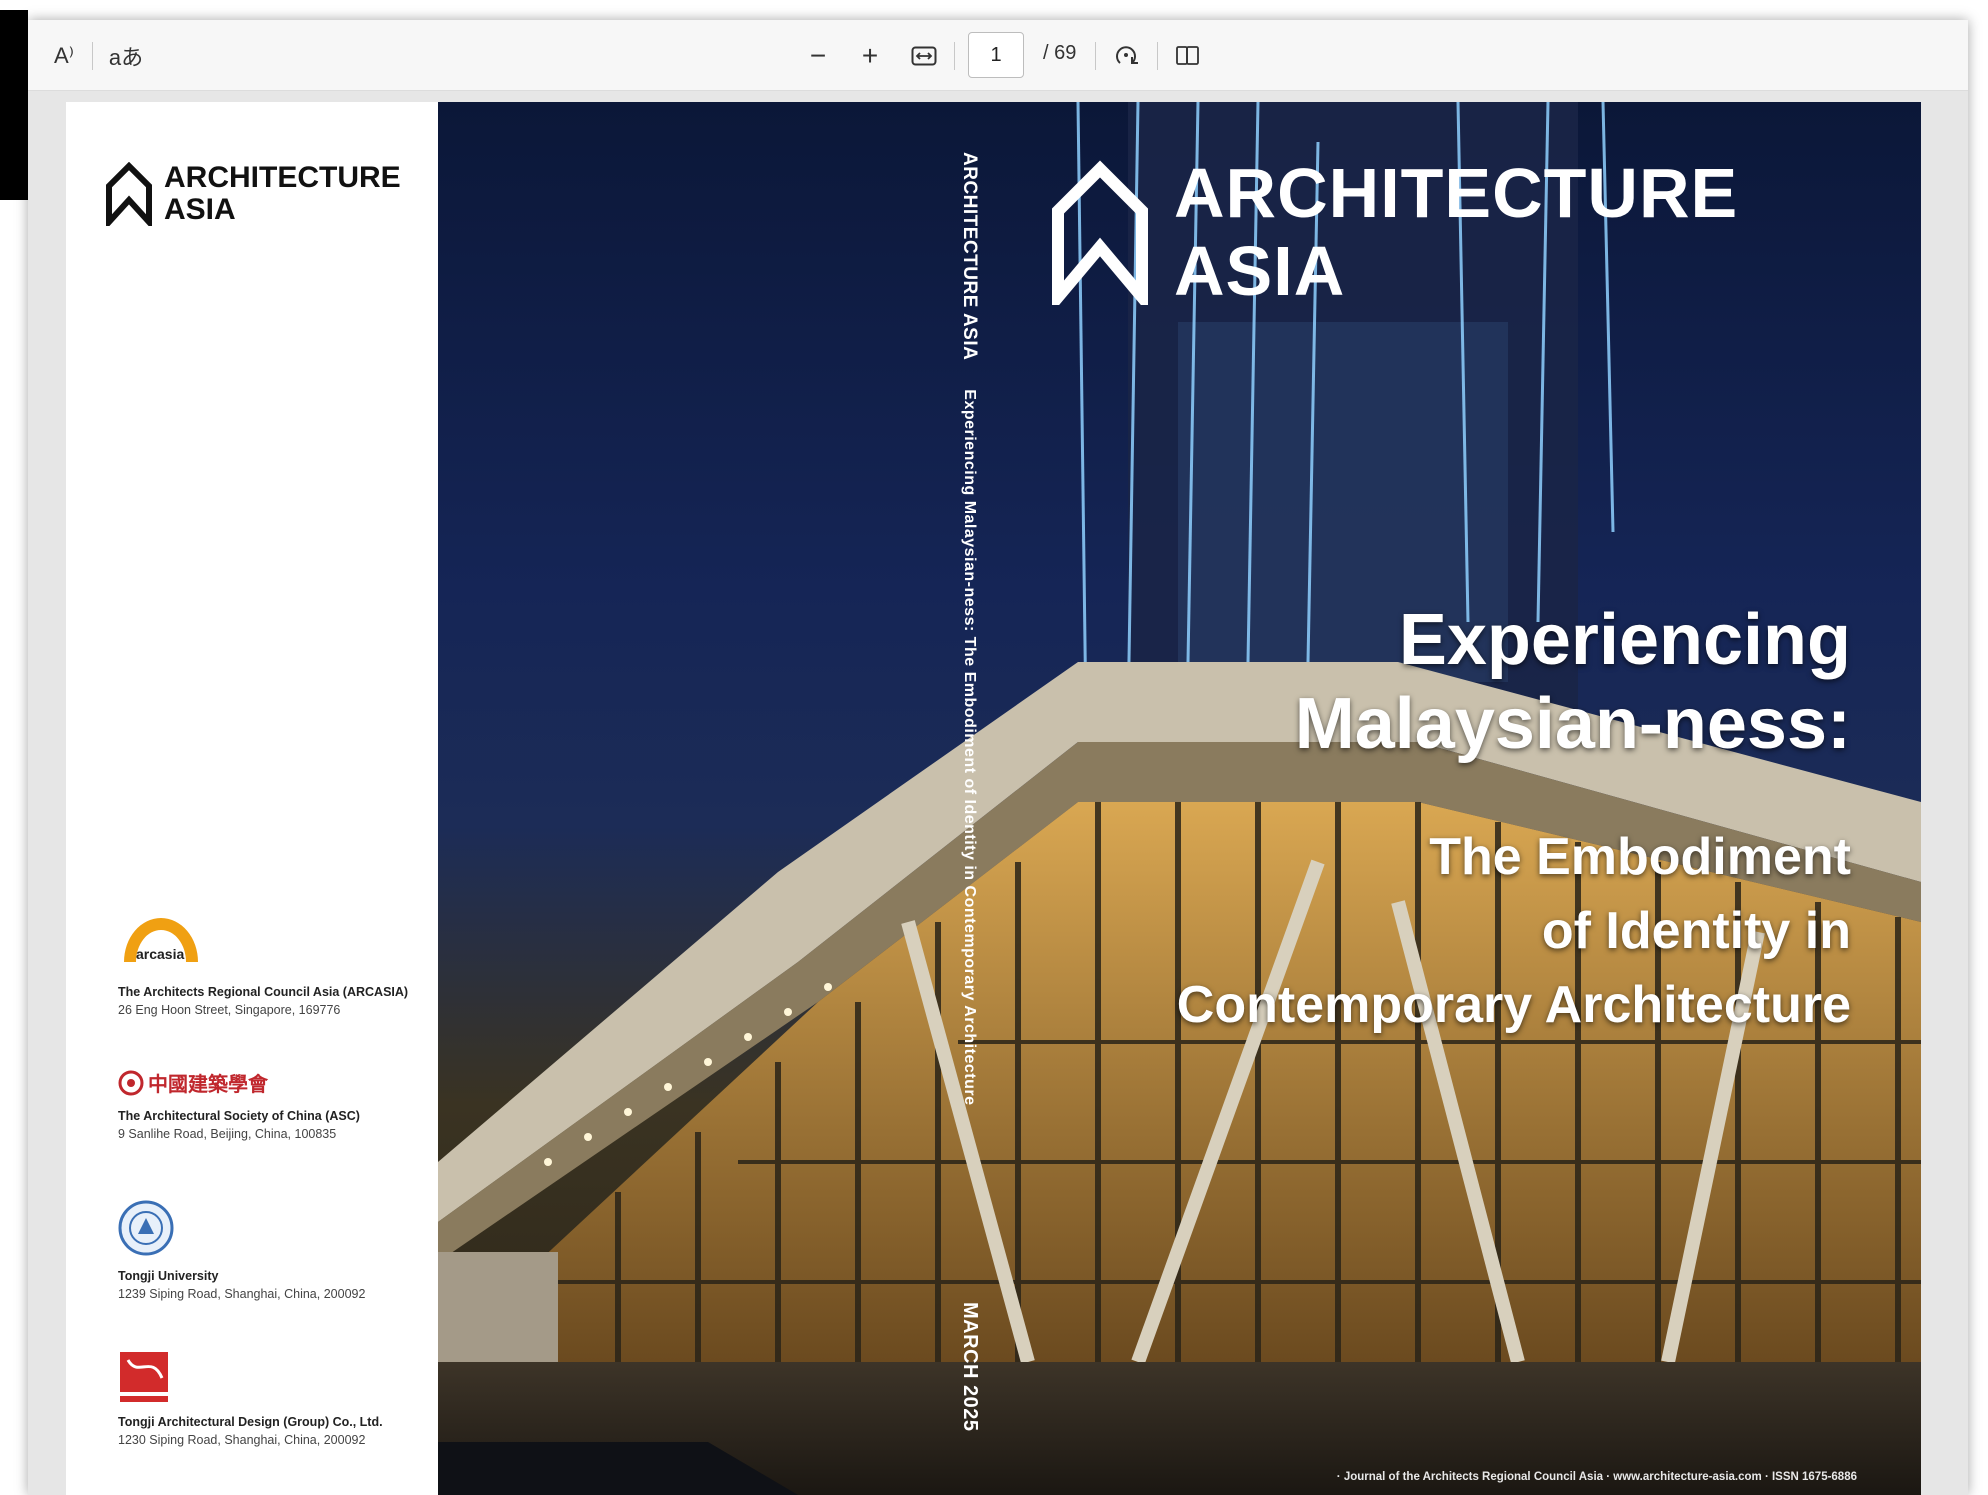 The width and height of the screenshot is (1988, 1495). I want to click on page-view-svg, so click(1187, 55).